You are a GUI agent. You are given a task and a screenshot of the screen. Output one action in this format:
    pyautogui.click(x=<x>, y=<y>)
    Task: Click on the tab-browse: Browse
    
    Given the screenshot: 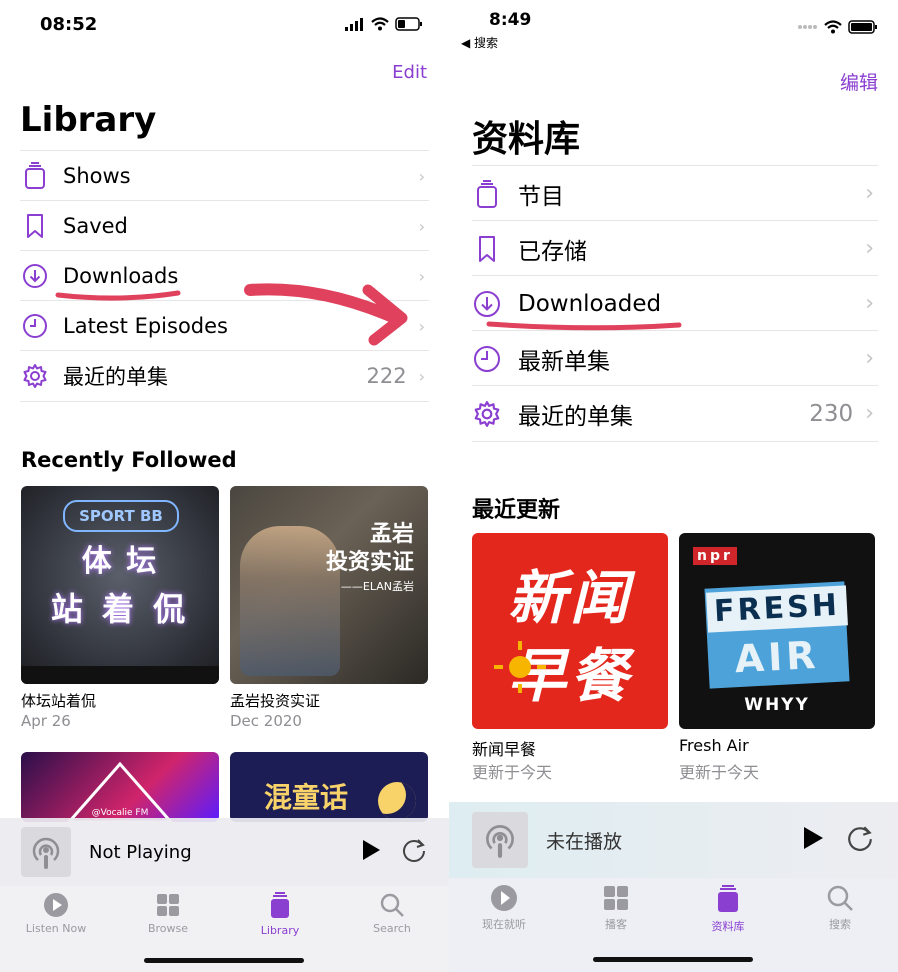 What is the action you would take?
    pyautogui.click(x=168, y=913)
    